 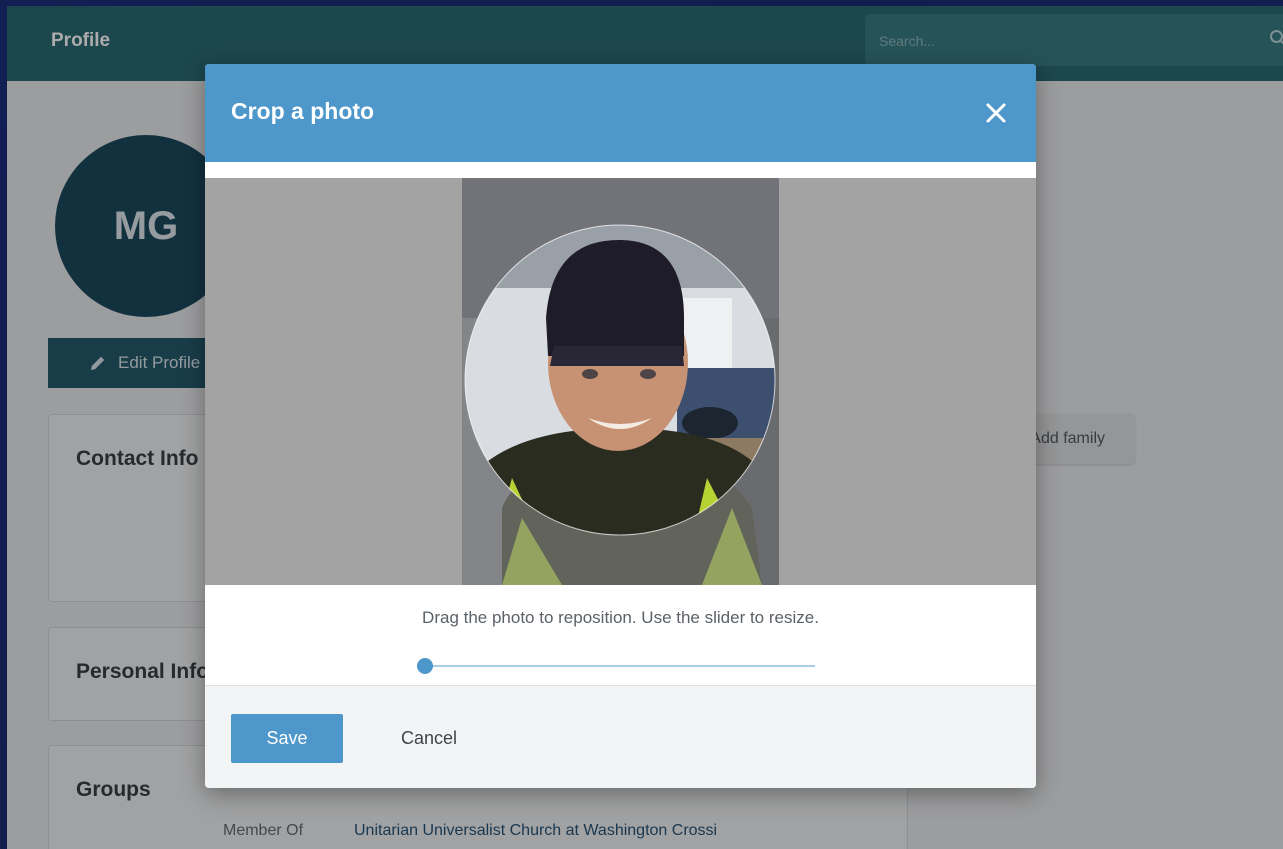 I want to click on profile-photo, so click(x=620, y=381).